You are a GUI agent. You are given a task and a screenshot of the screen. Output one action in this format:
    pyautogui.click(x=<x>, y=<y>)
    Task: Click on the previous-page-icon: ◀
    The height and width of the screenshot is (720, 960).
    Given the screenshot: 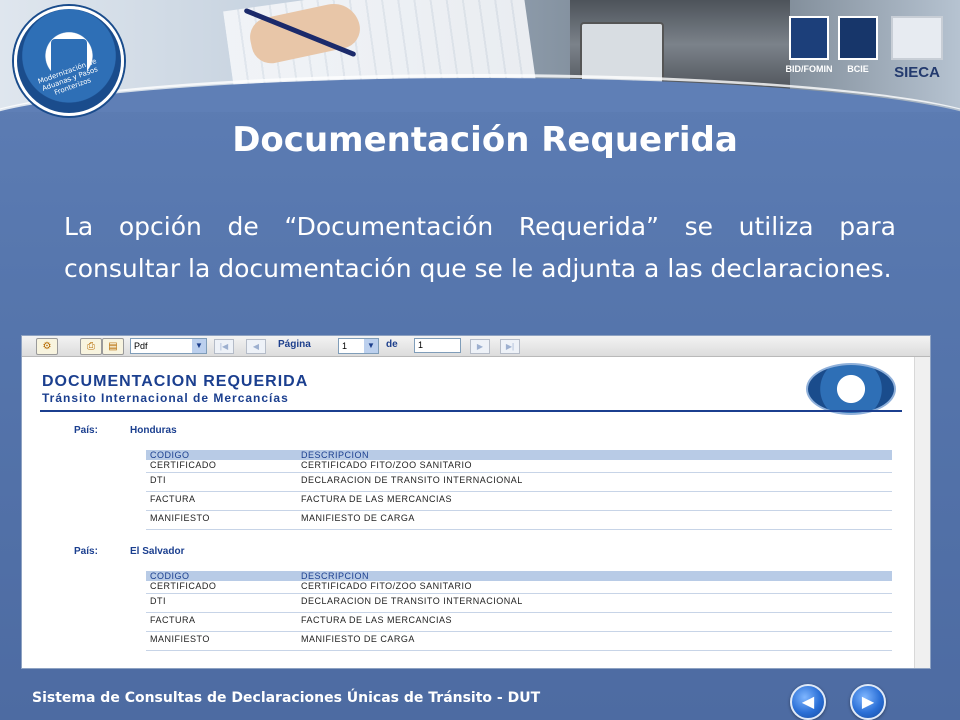 What is the action you would take?
    pyautogui.click(x=256, y=346)
    